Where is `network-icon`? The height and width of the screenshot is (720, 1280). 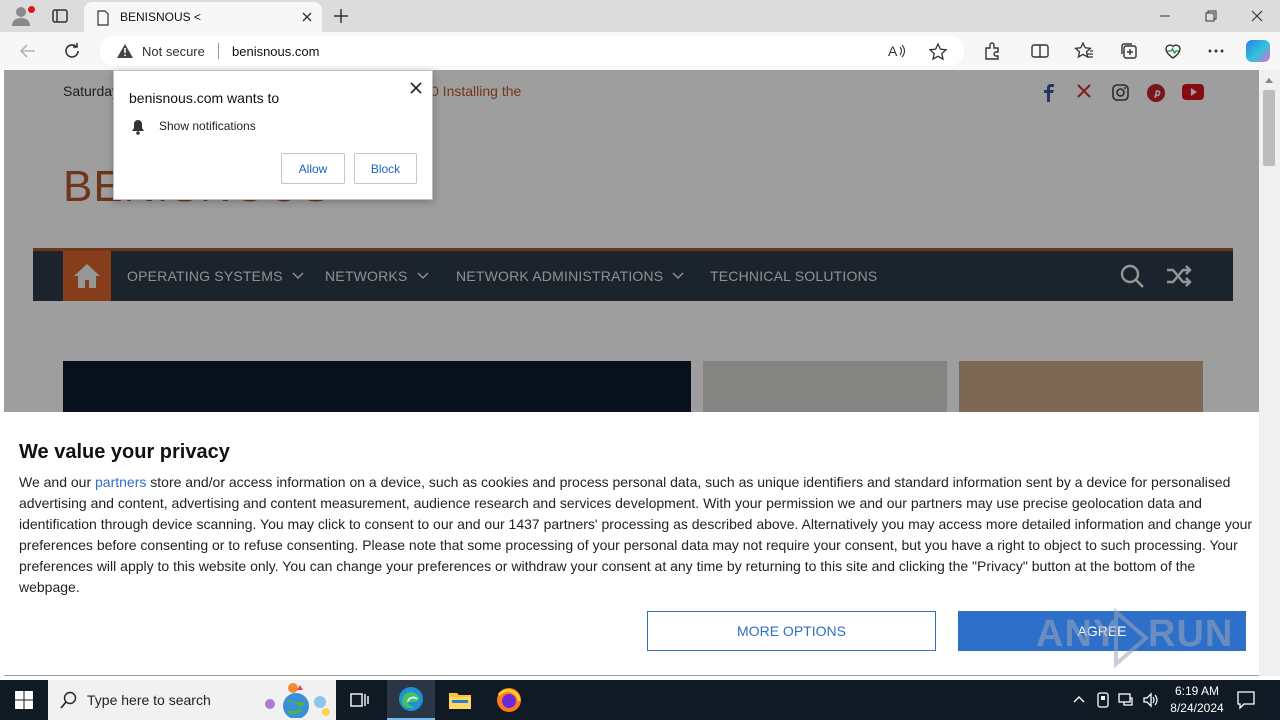
network-icon is located at coordinates (1127, 700).